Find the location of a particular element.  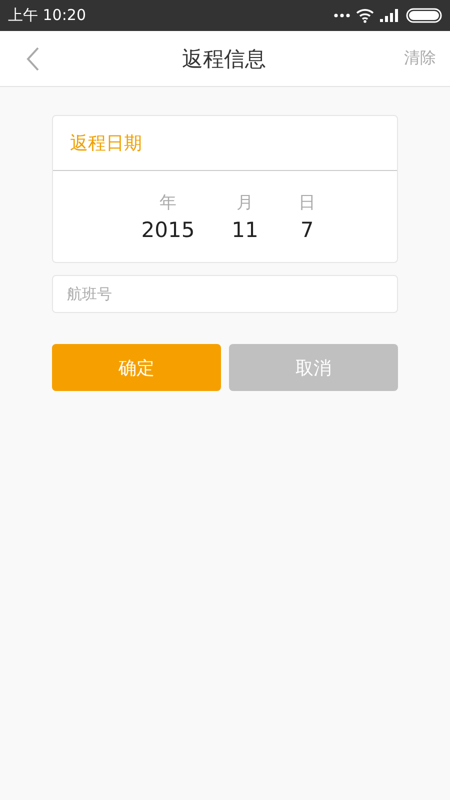

battery-icon is located at coordinates (424, 15).